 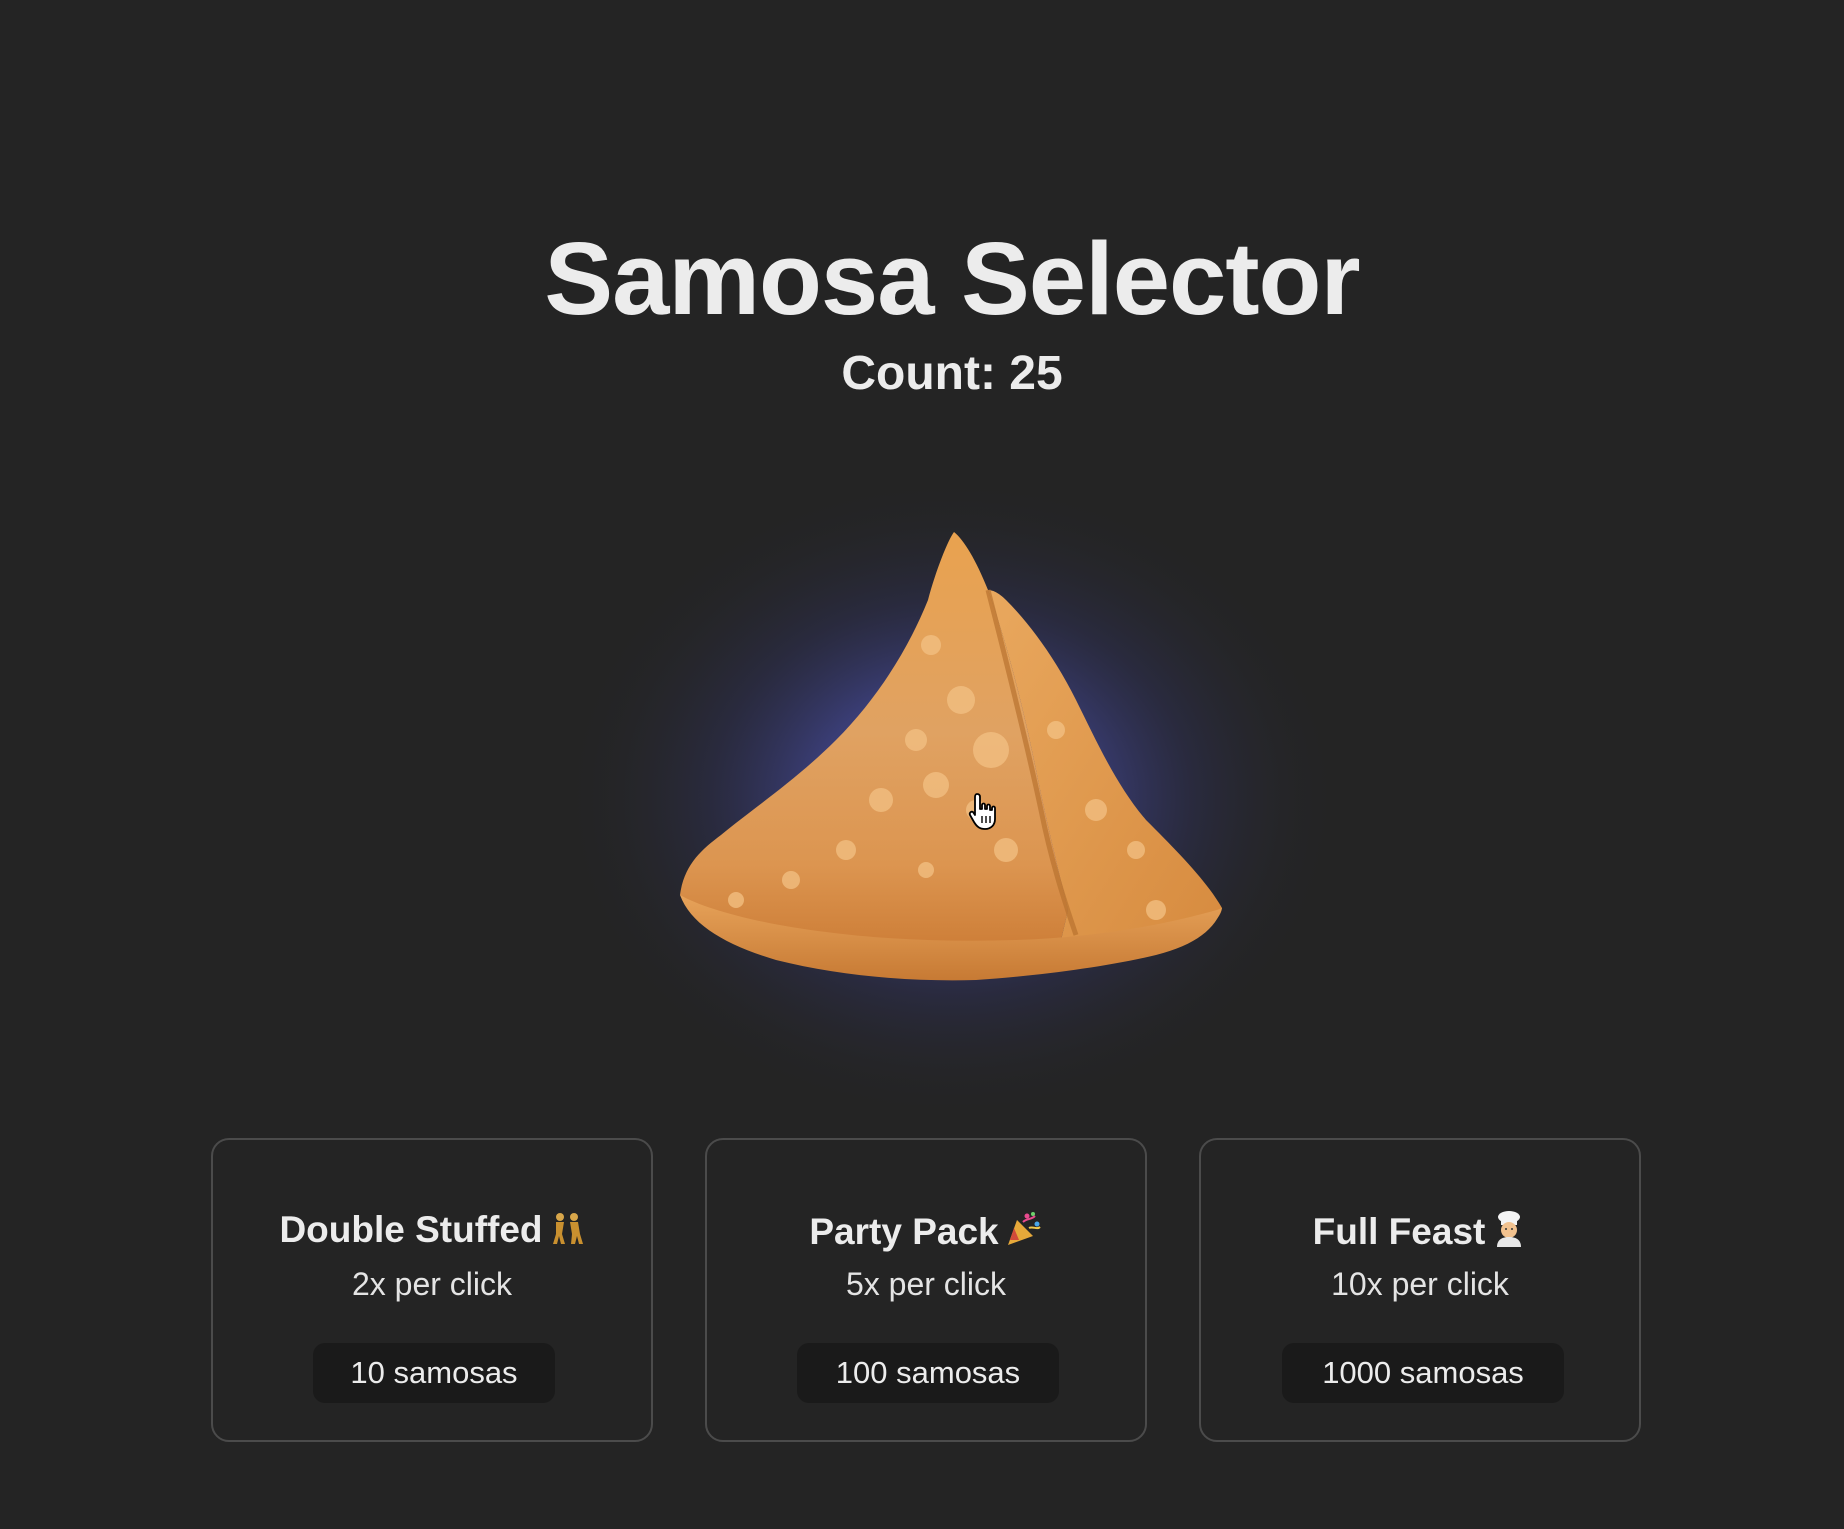 I want to click on upgrade-name: Full Feast, so click(x=1399, y=1231).